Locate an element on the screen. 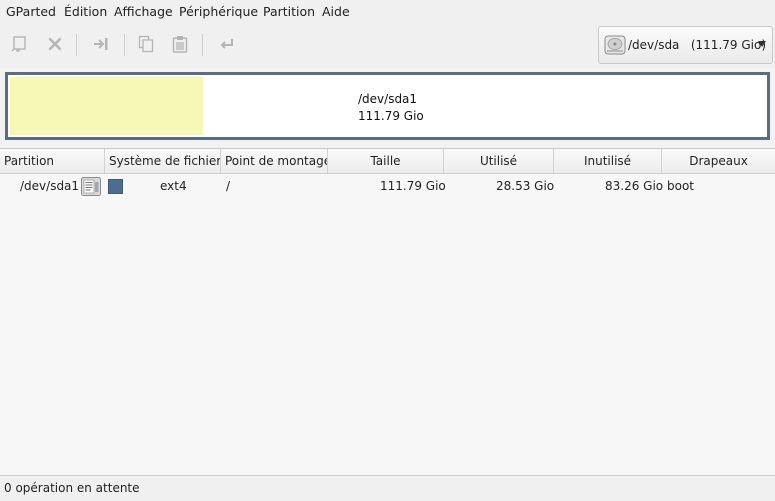 The width and height of the screenshot is (775, 501). paste-icon is located at coordinates (180, 44).